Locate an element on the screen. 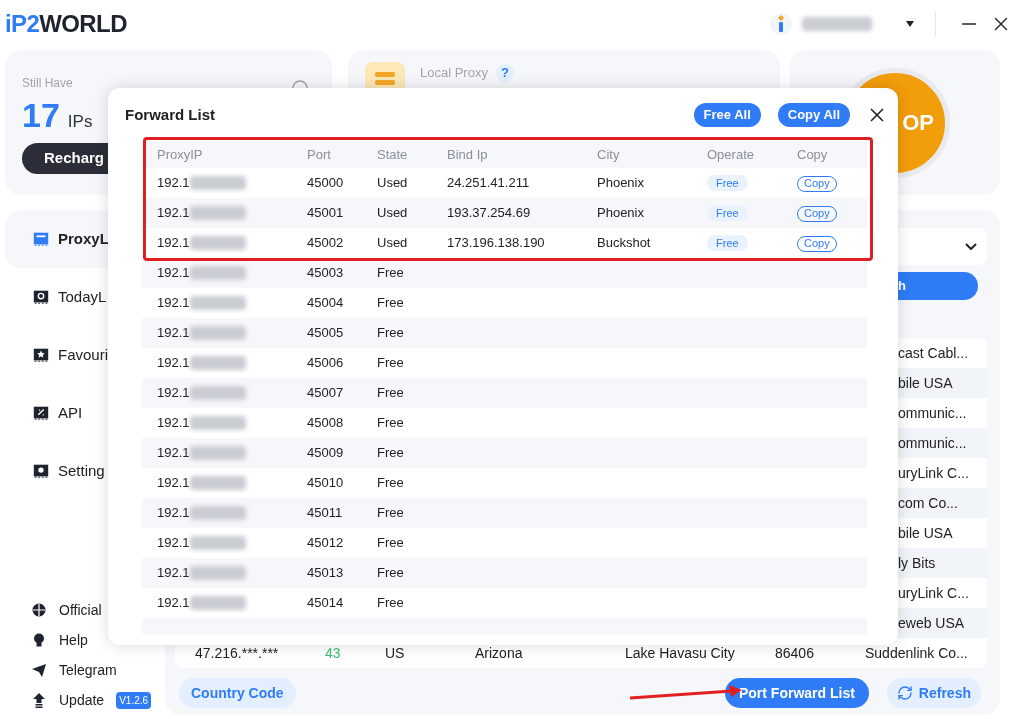 The image size is (1028, 719). table-cell: 24.251.41.211 is located at coordinates (488, 183).